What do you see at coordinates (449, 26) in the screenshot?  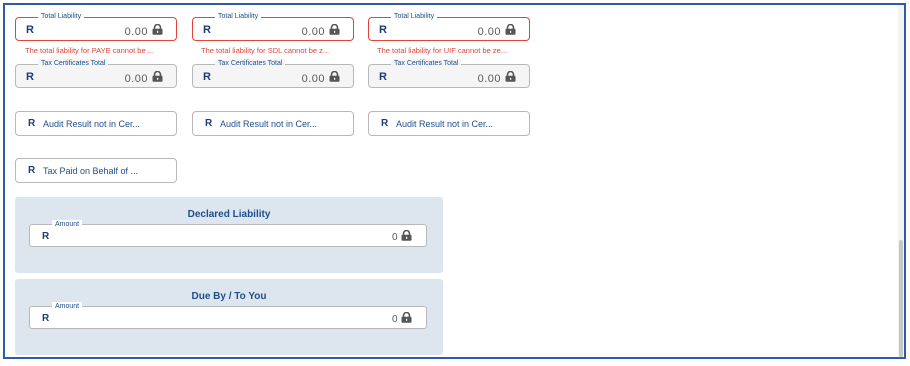 I see `total-liability-field-uif: Total Liability R 0.00` at bounding box center [449, 26].